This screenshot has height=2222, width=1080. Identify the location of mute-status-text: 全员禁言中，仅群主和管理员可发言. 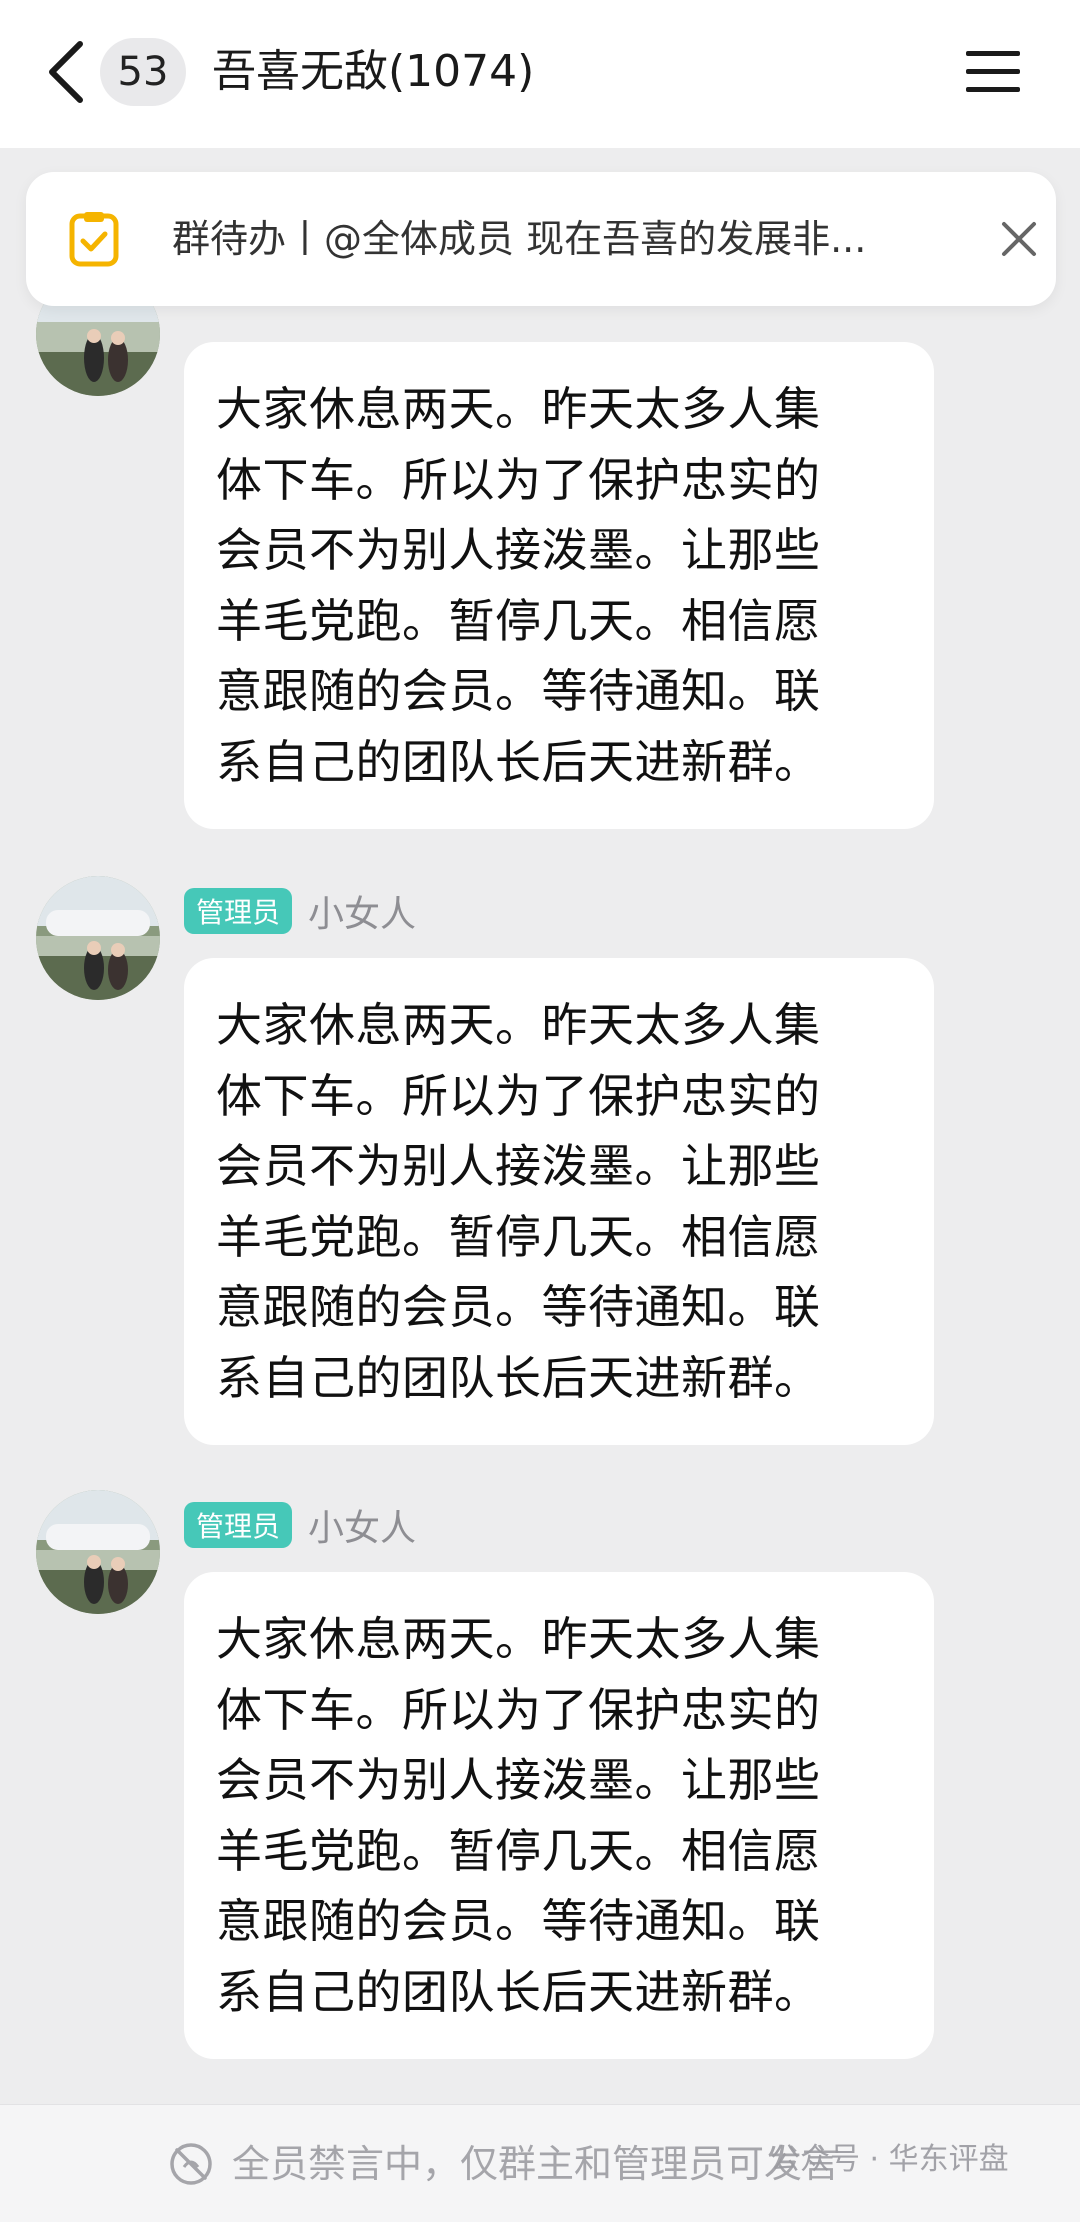
(536, 2164).